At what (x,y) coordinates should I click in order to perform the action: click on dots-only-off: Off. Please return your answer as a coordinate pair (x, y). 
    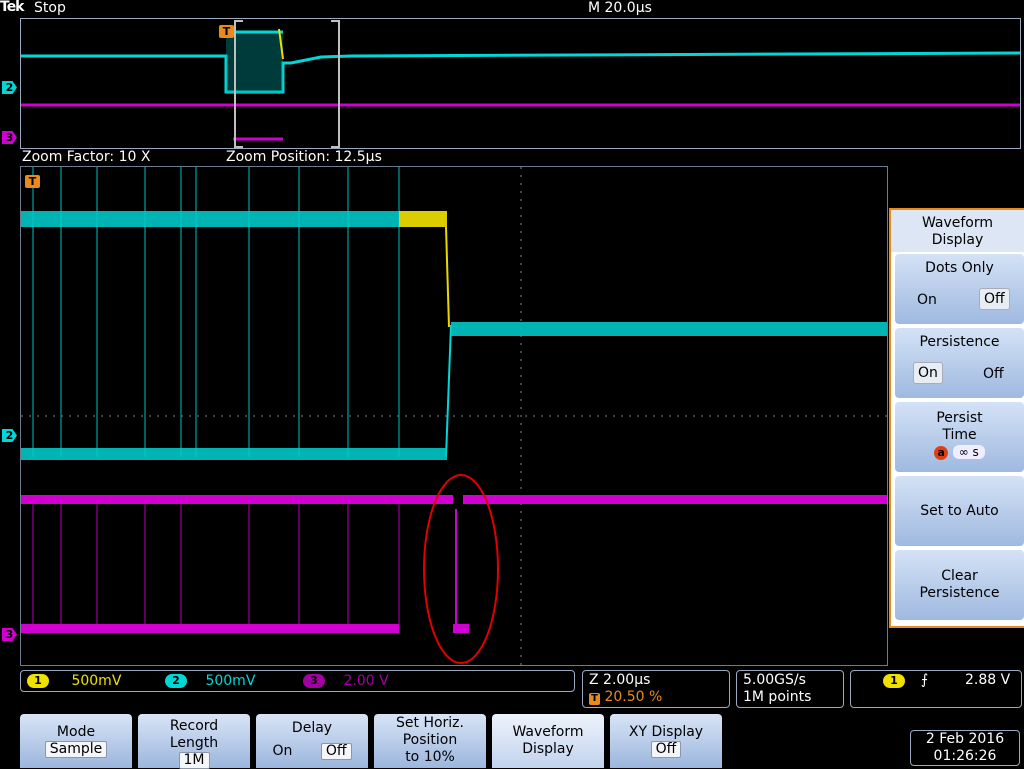
    Looking at the image, I should click on (994, 299).